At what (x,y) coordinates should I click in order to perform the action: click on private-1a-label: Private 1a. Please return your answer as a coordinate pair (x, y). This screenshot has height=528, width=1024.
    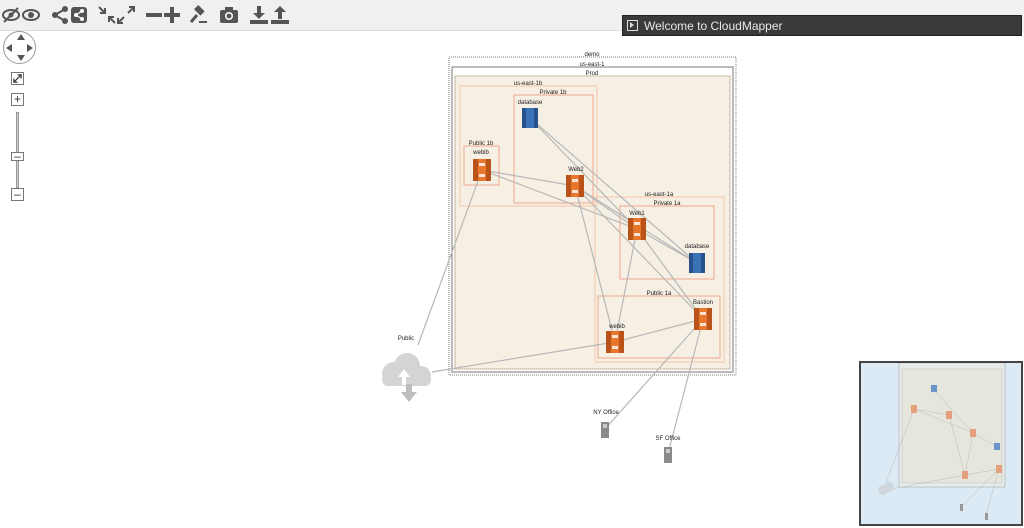
    Looking at the image, I should click on (667, 204).